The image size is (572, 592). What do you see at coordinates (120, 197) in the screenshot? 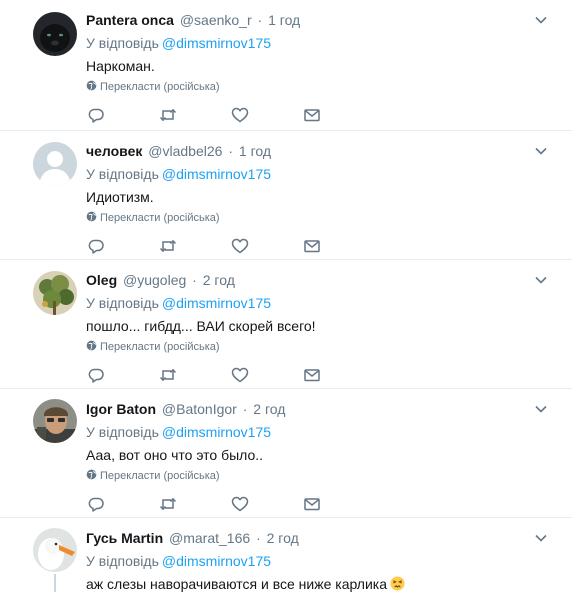
I see `tweet-text: Идиотизм.` at bounding box center [120, 197].